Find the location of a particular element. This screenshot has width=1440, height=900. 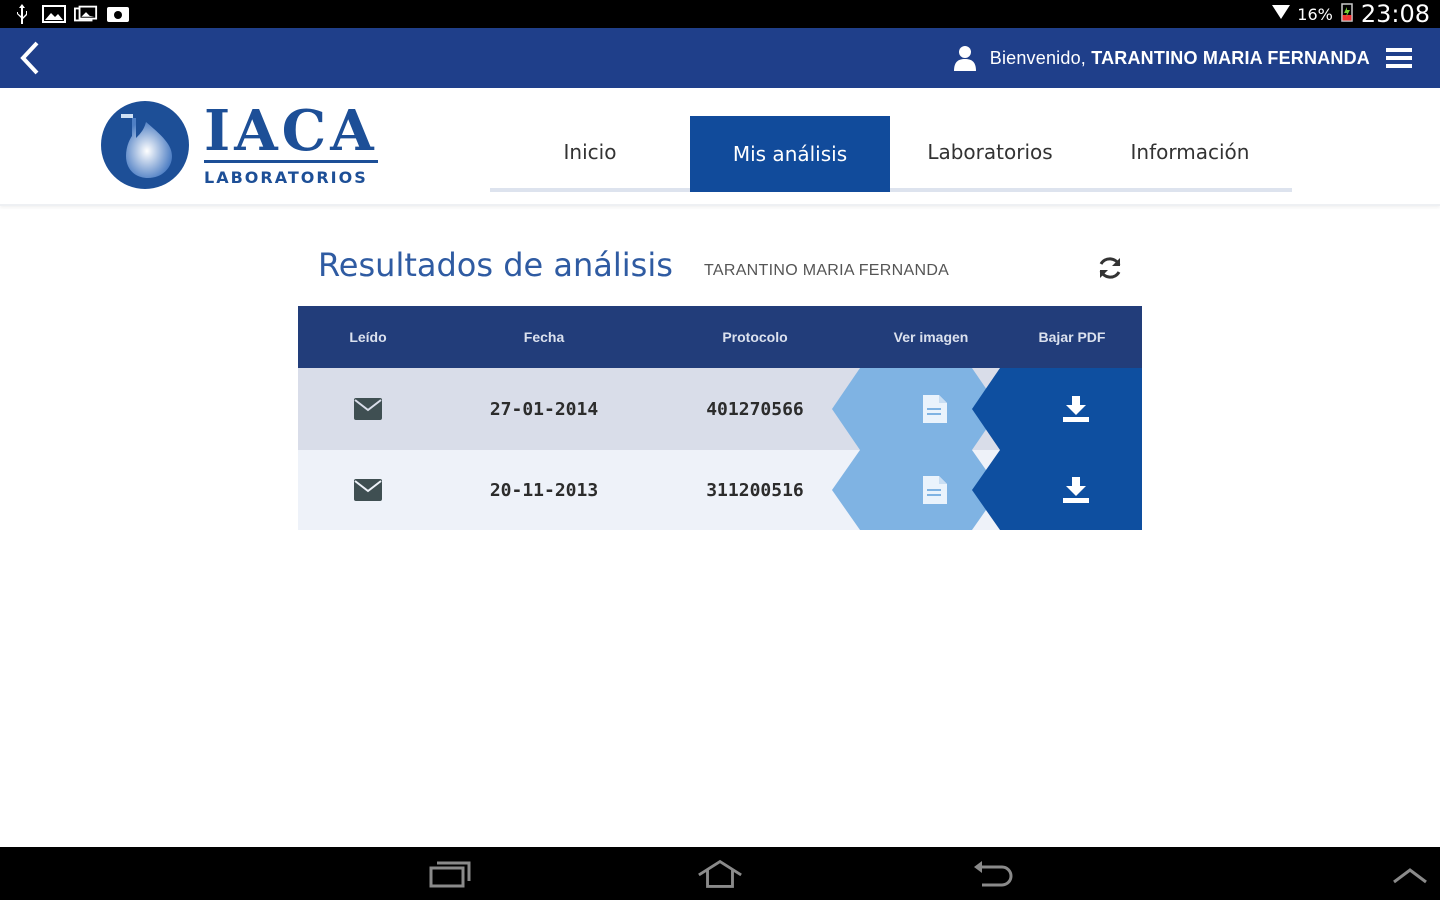

row-protocol: 311200516 is located at coordinates (755, 490).